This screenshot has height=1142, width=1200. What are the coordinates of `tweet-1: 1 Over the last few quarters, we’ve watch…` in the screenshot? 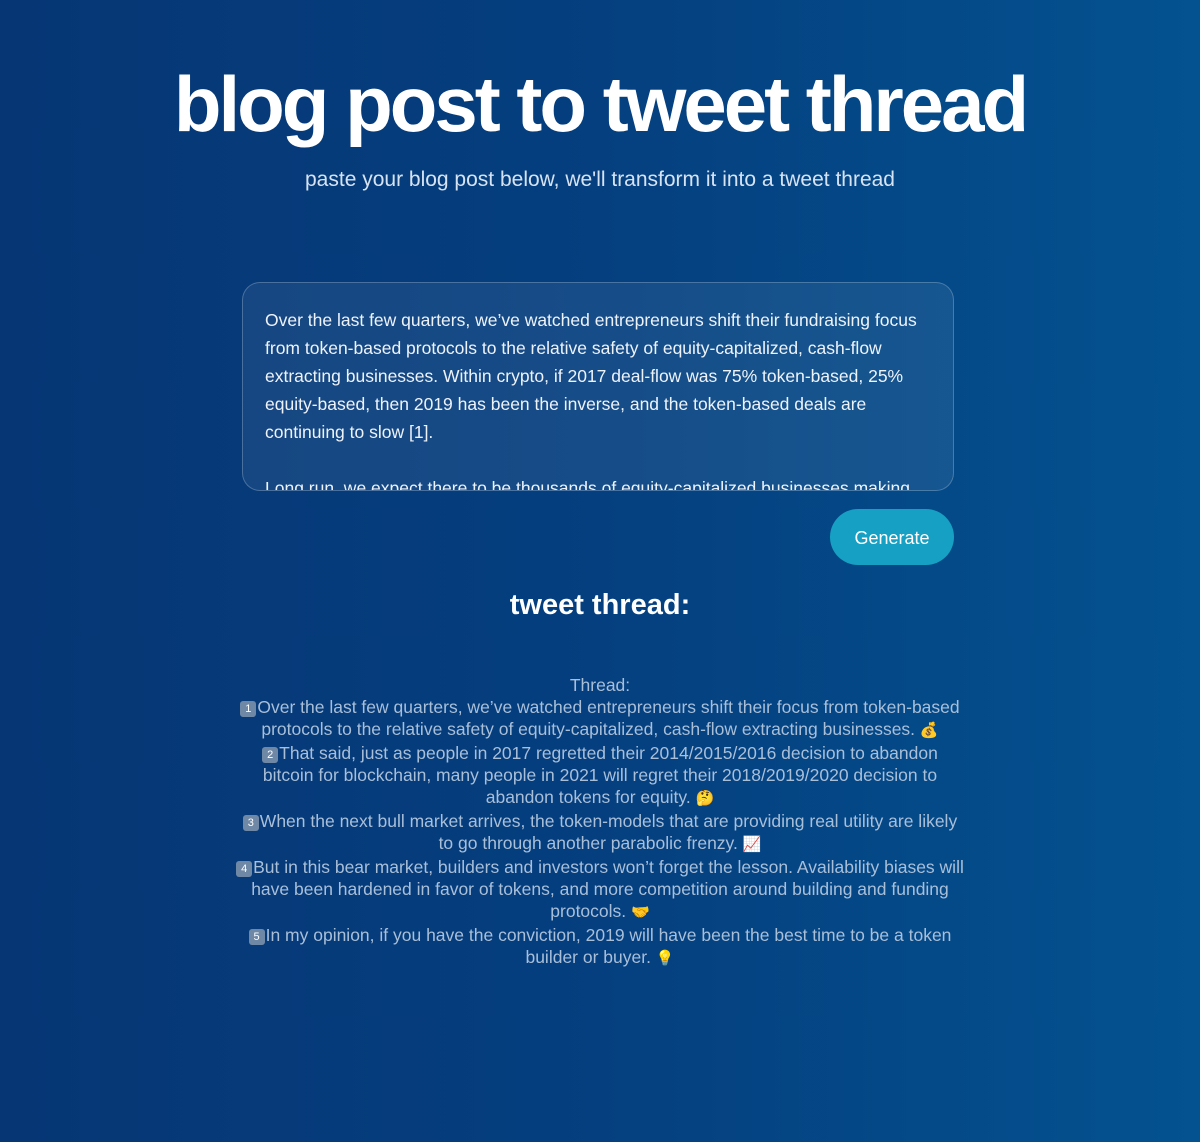 It's located at (600, 719).